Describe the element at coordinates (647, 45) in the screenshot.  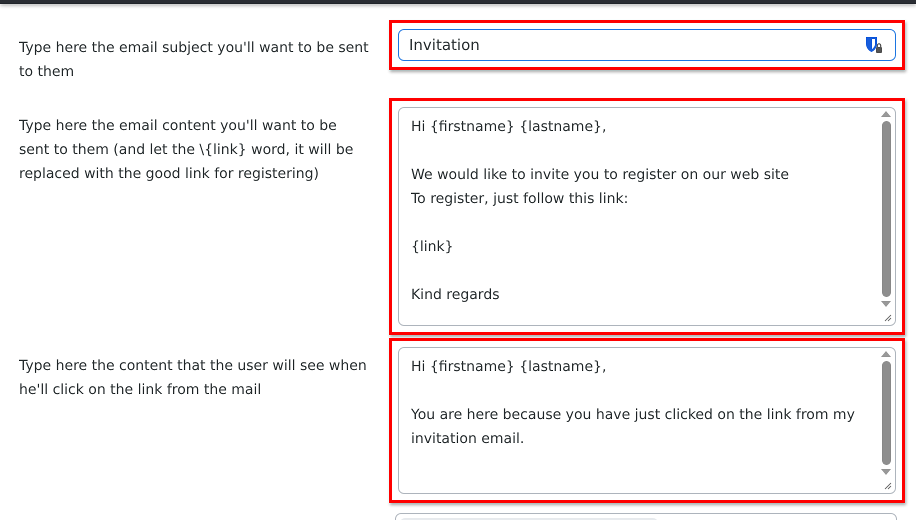
I see `subject-input: Invitation` at that location.